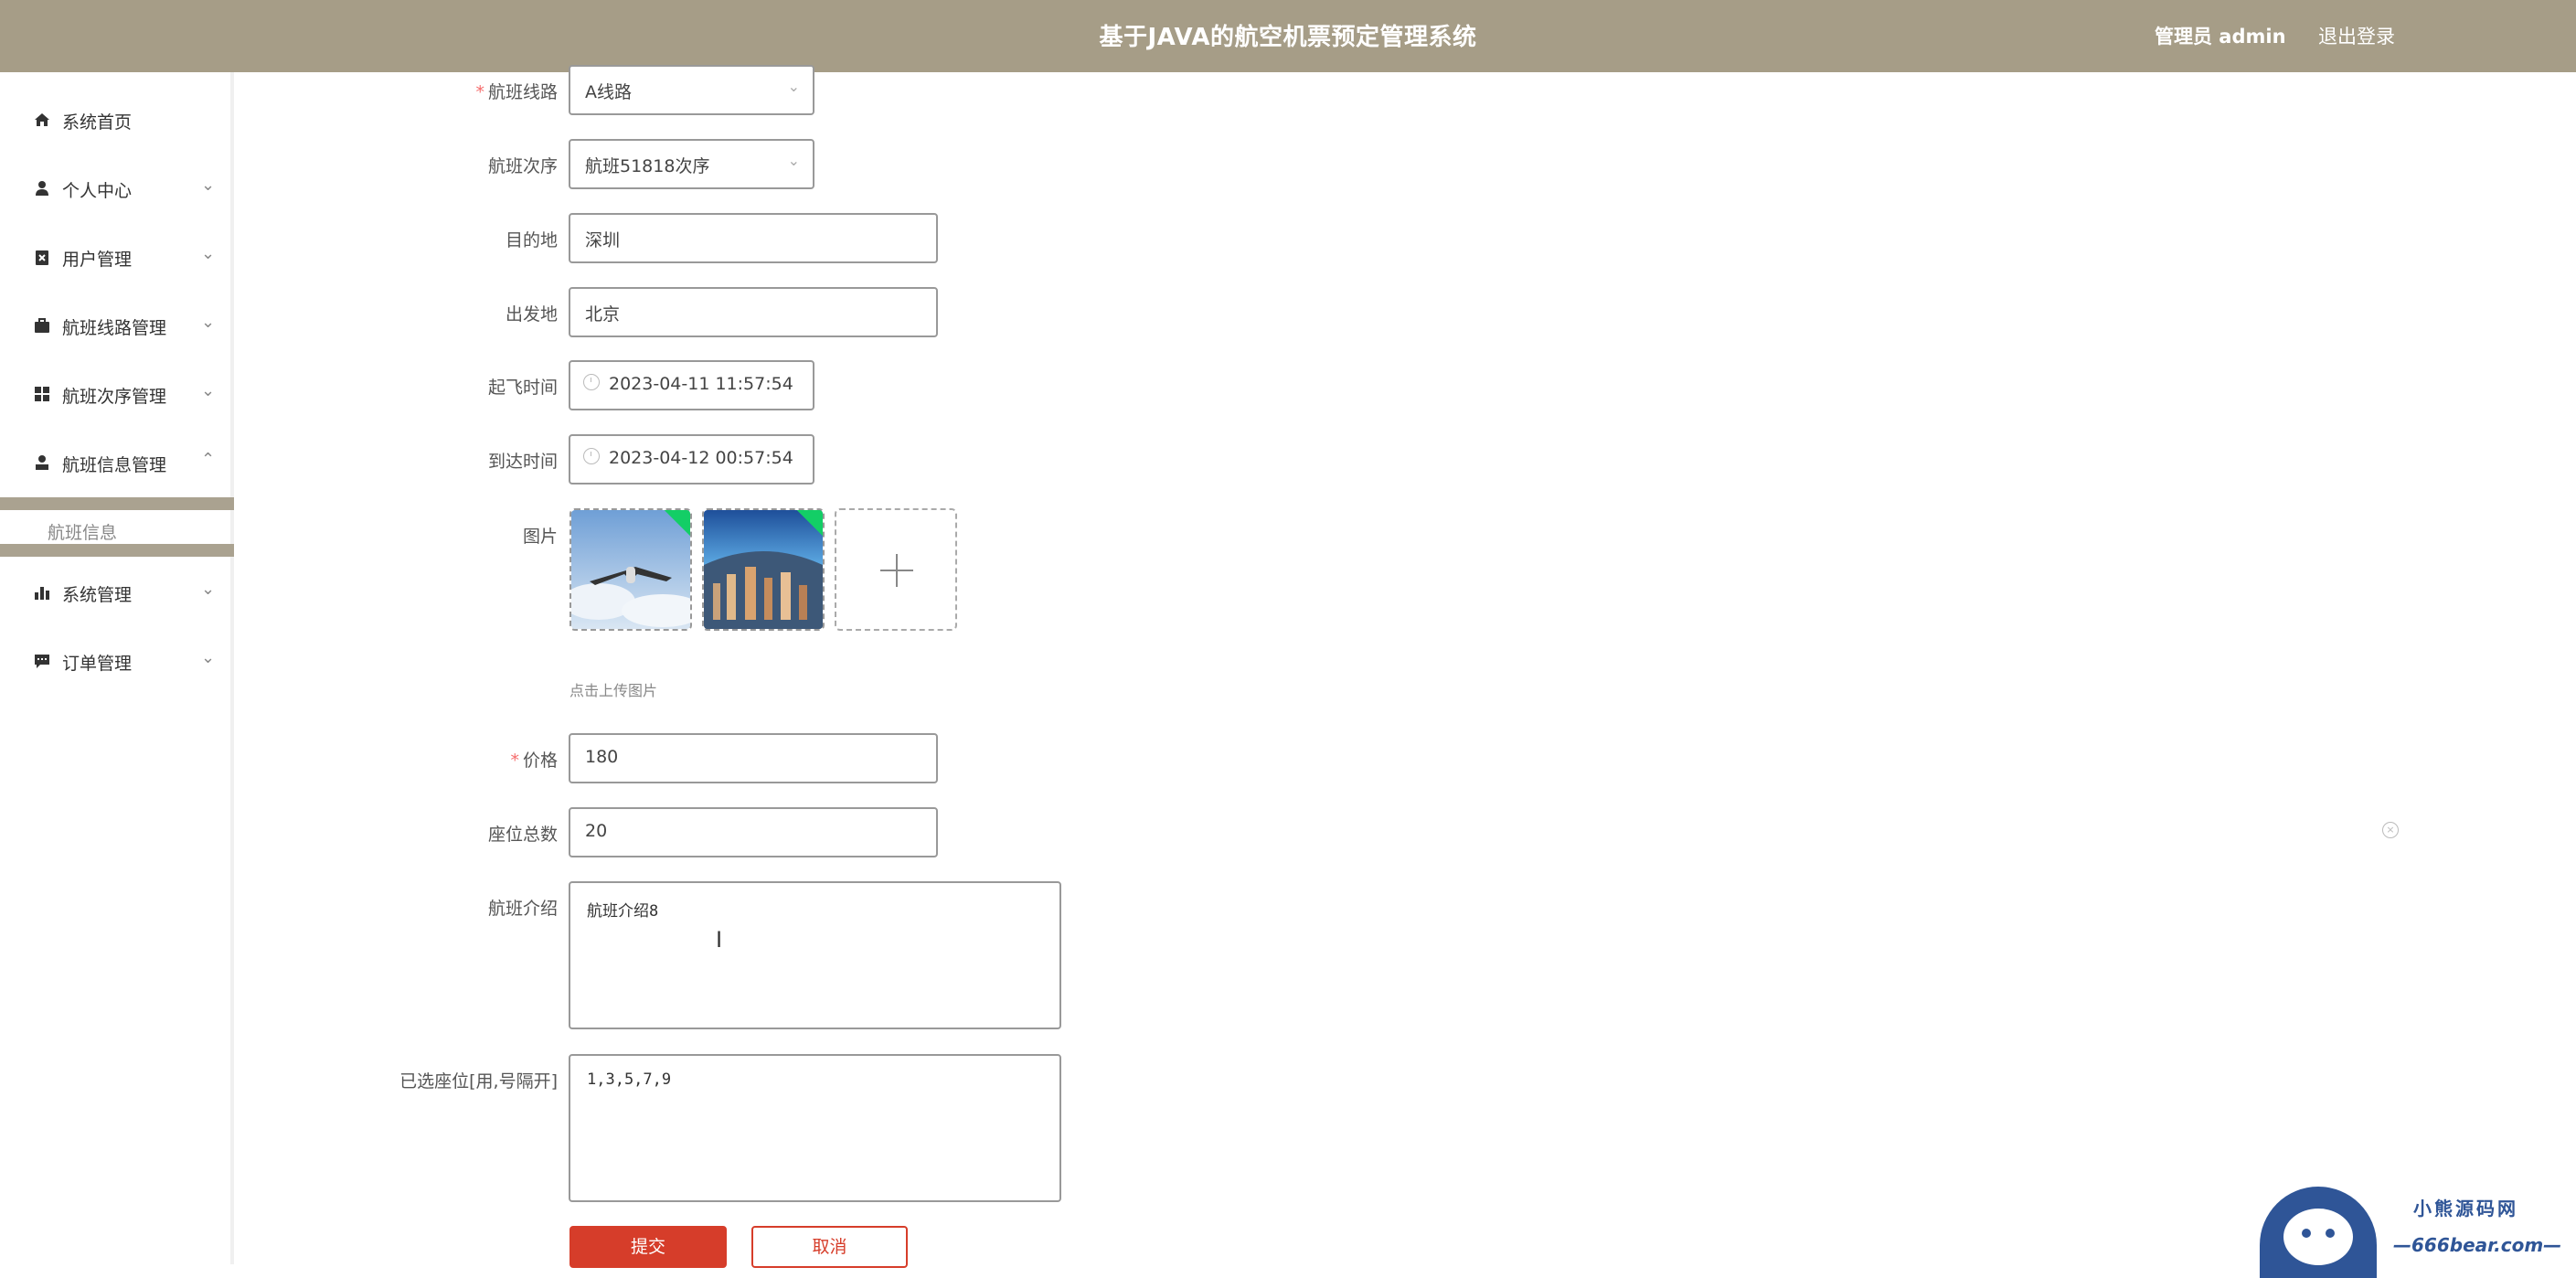 The height and width of the screenshot is (1278, 2576). Describe the element at coordinates (42, 119) in the screenshot. I see `home-icon` at that location.